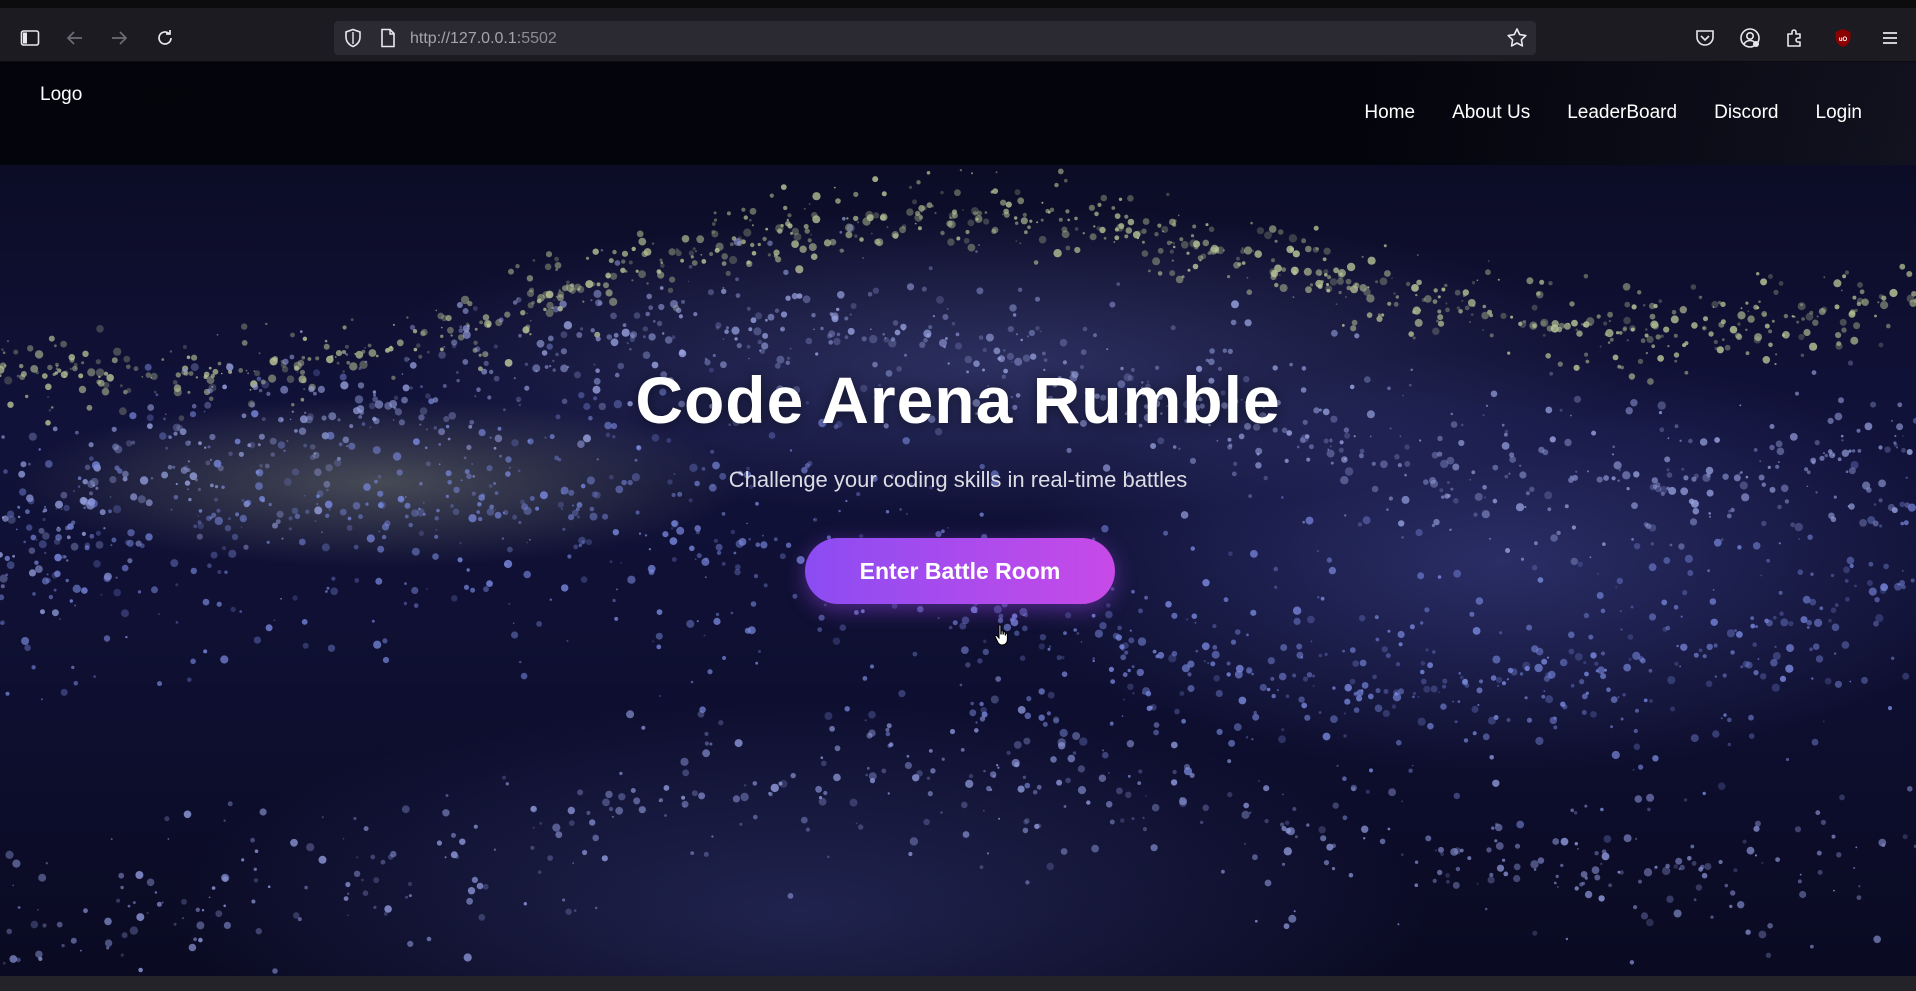 The image size is (1916, 991). I want to click on ublock-icon: uO, so click(1843, 38).